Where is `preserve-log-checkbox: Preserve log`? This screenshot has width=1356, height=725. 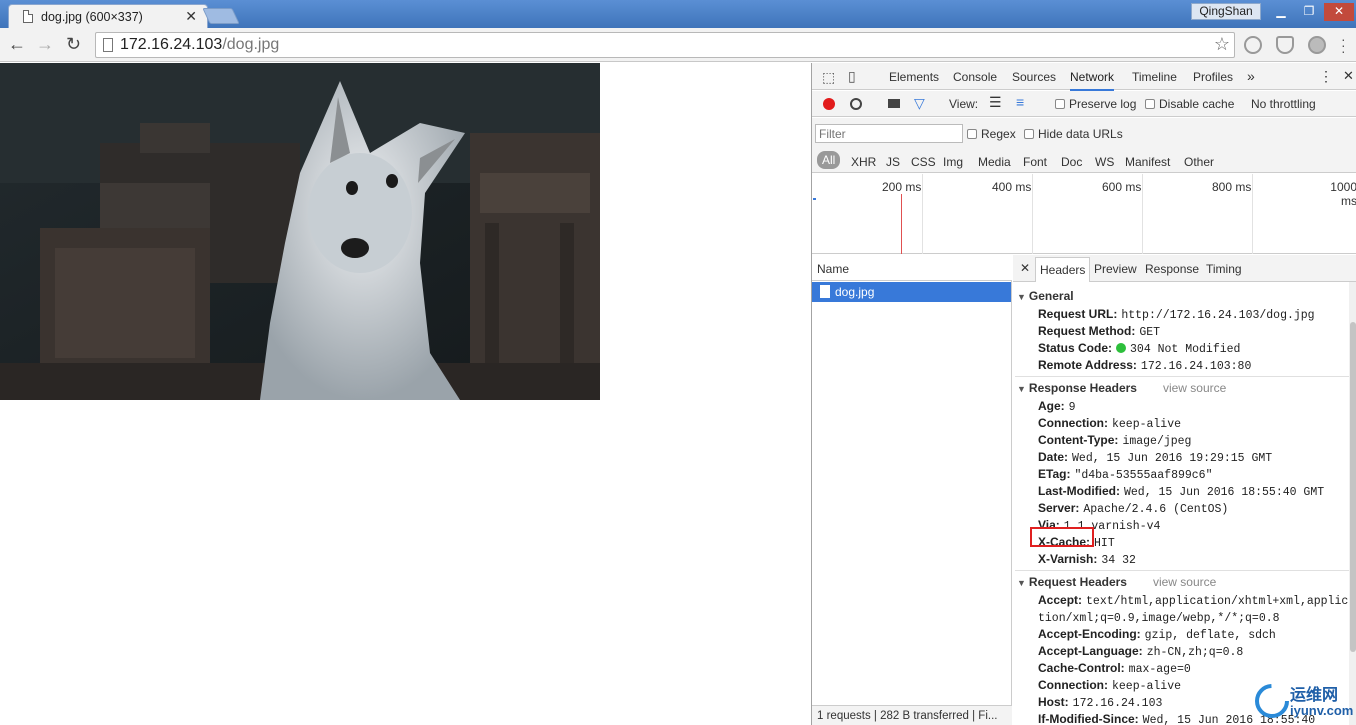 preserve-log-checkbox: Preserve log is located at coordinates (1095, 104).